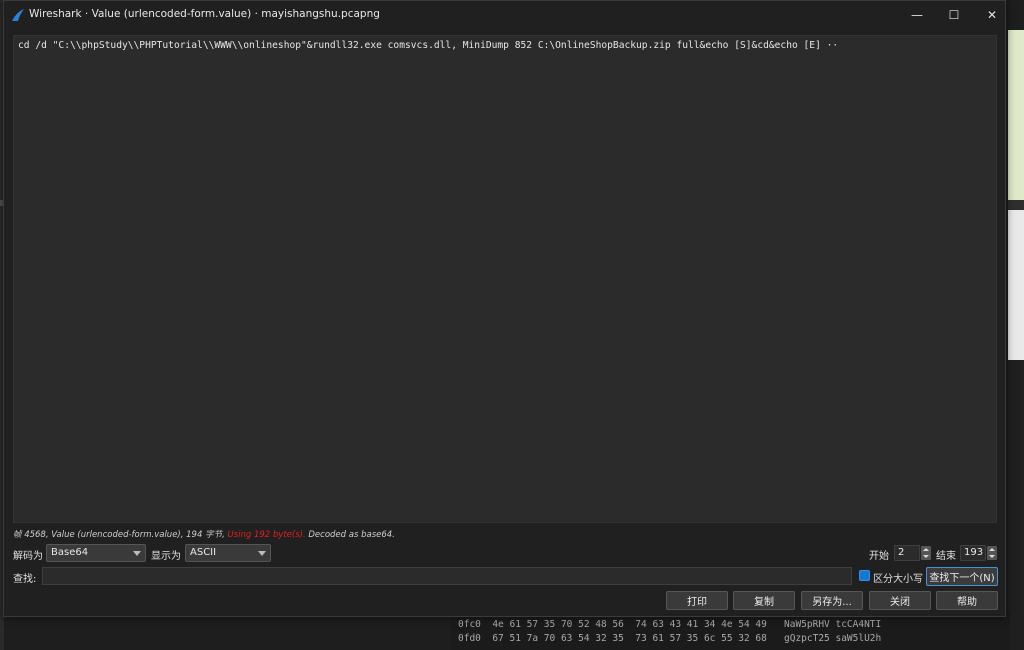 The image size is (1024, 650). Describe the element at coordinates (28, 556) in the screenshot. I see `decode-as-label: 解码为` at that location.